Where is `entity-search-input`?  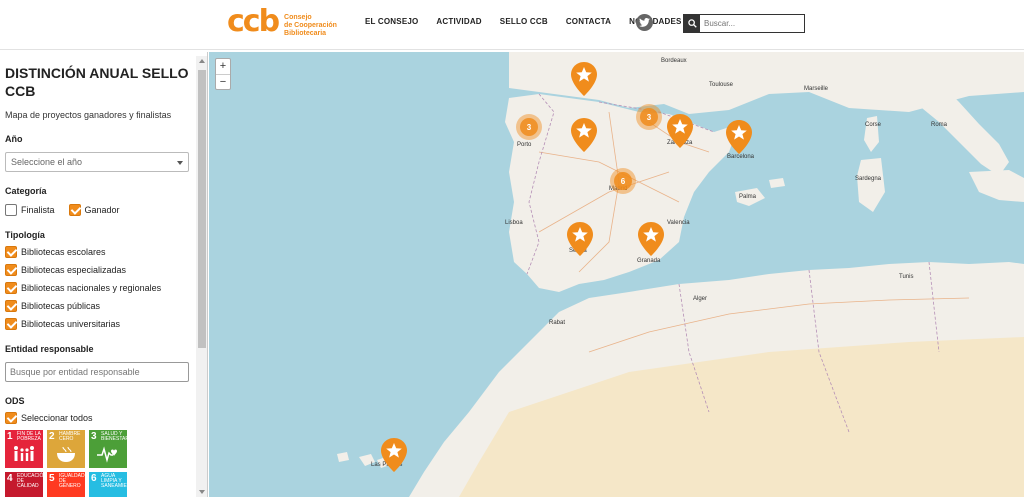
entity-search-input is located at coordinates (97, 372).